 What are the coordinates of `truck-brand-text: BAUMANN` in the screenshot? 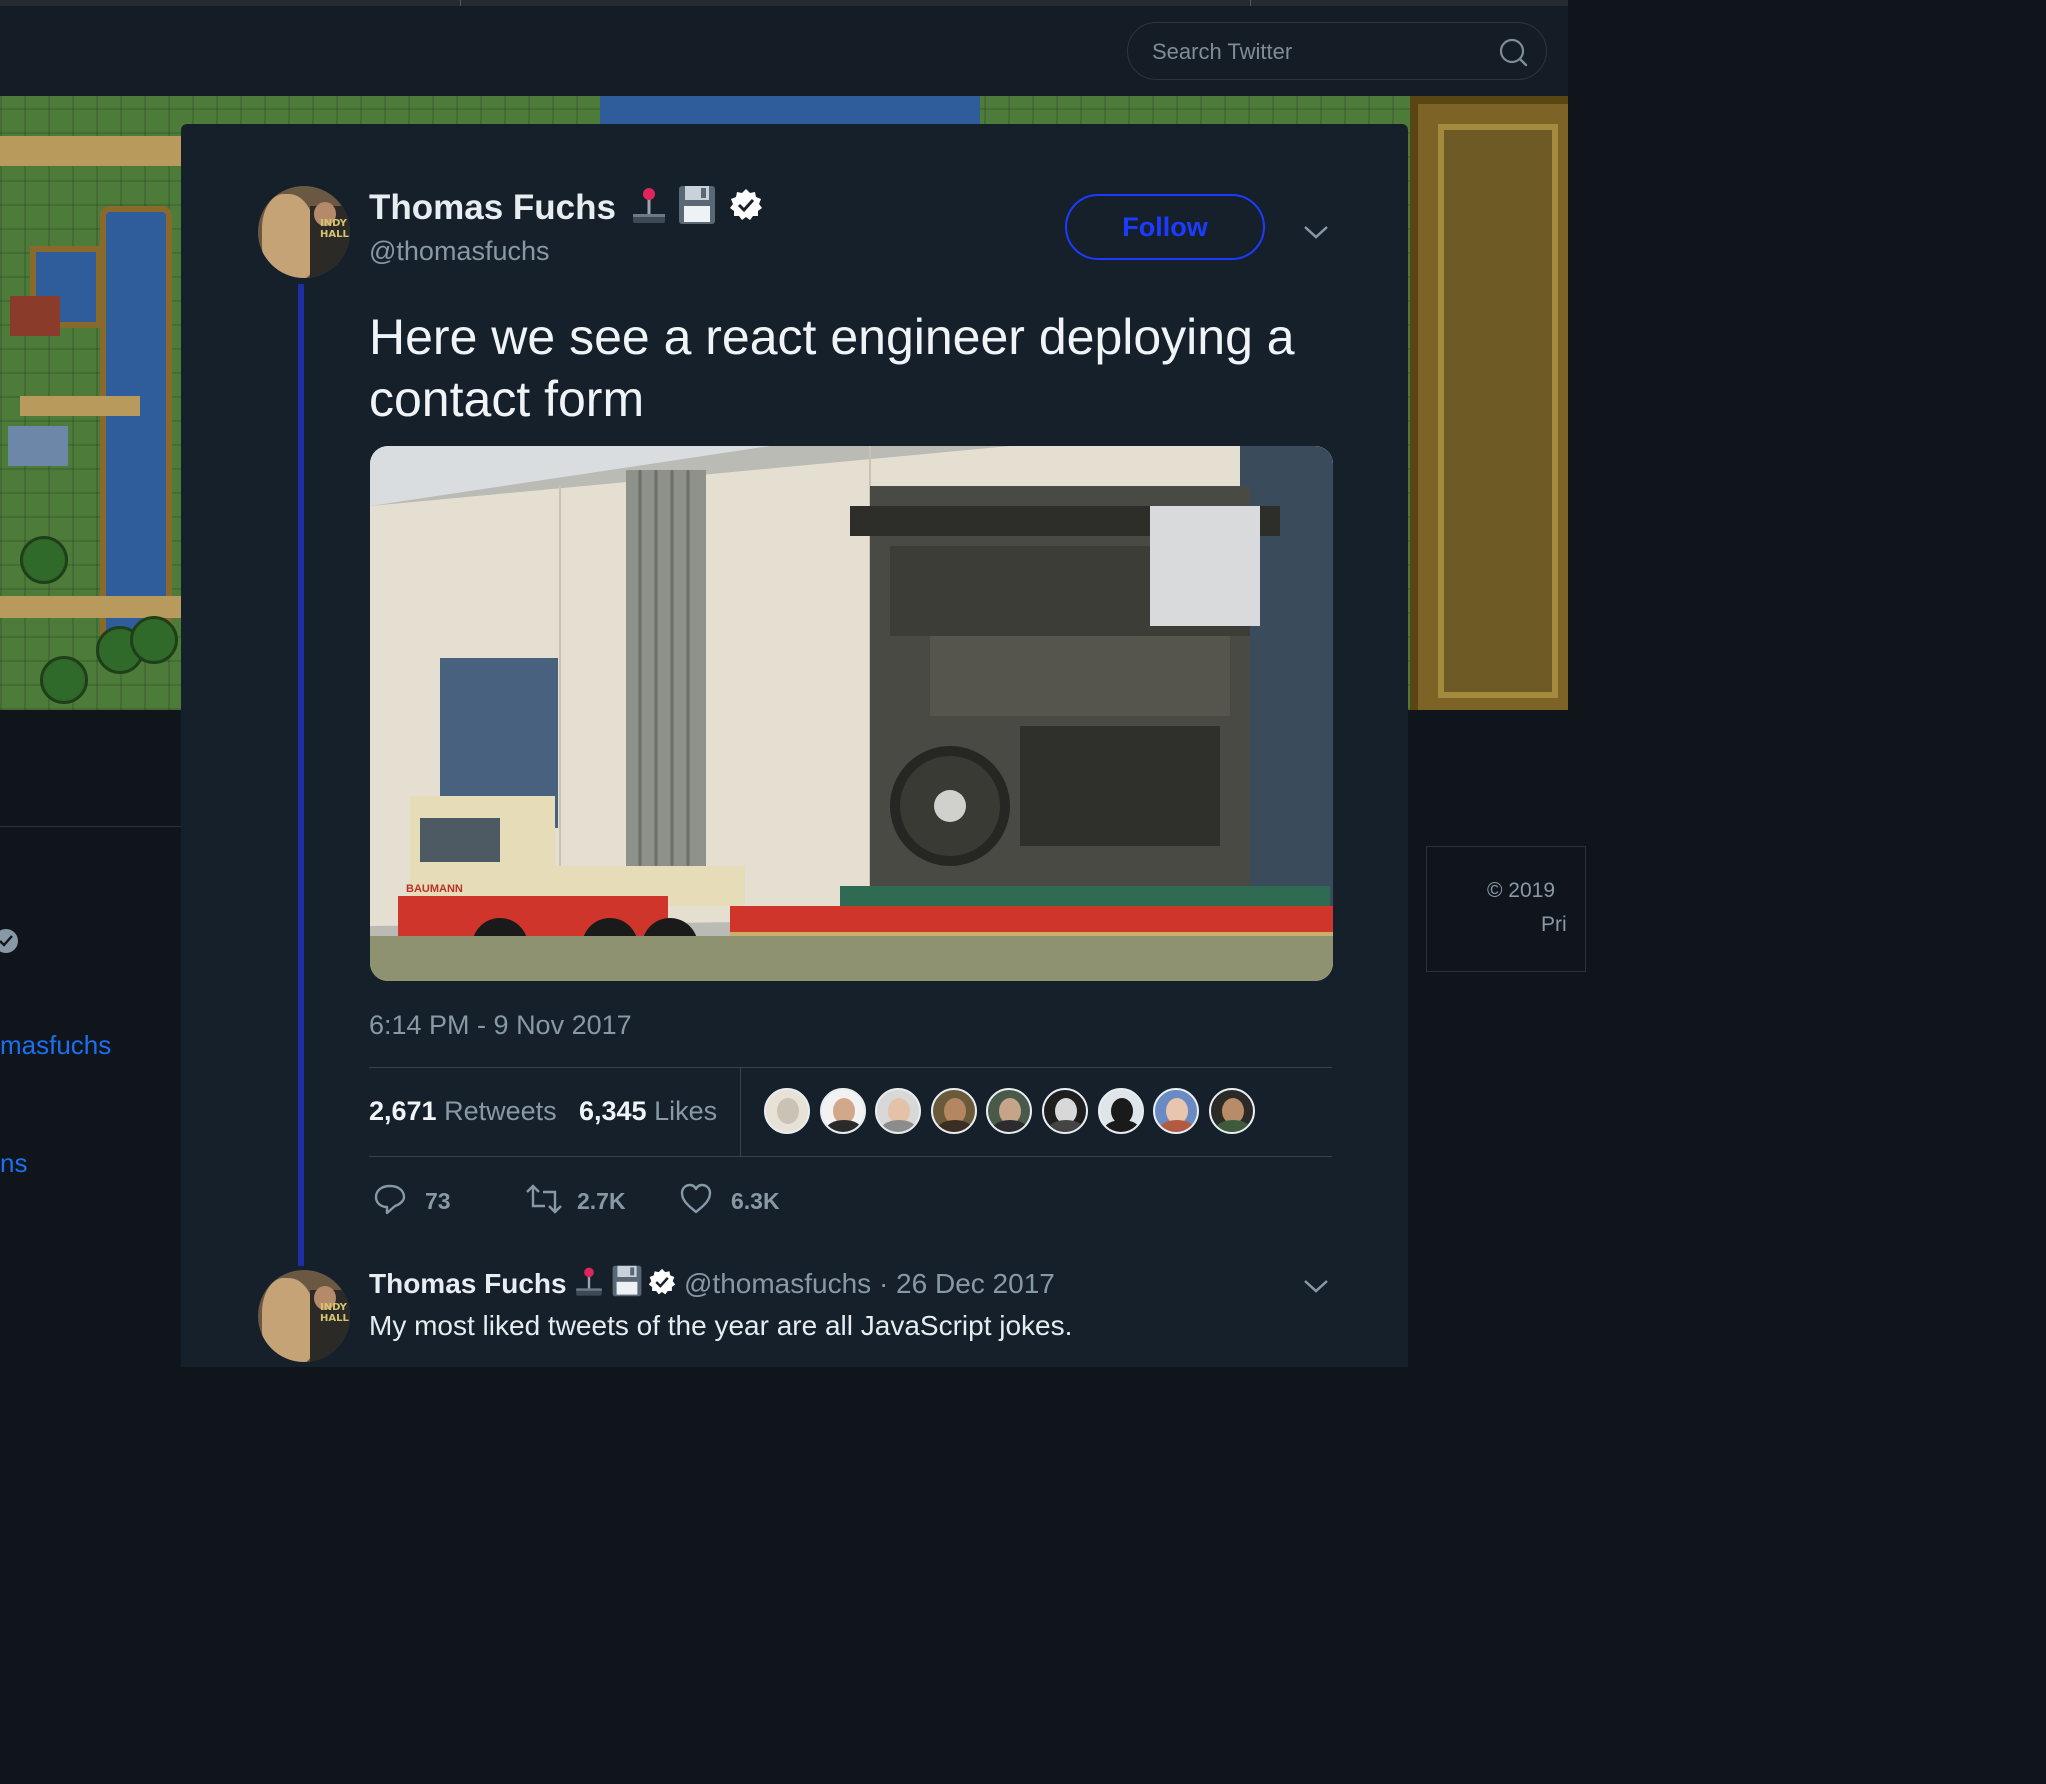 It's located at (434, 889).